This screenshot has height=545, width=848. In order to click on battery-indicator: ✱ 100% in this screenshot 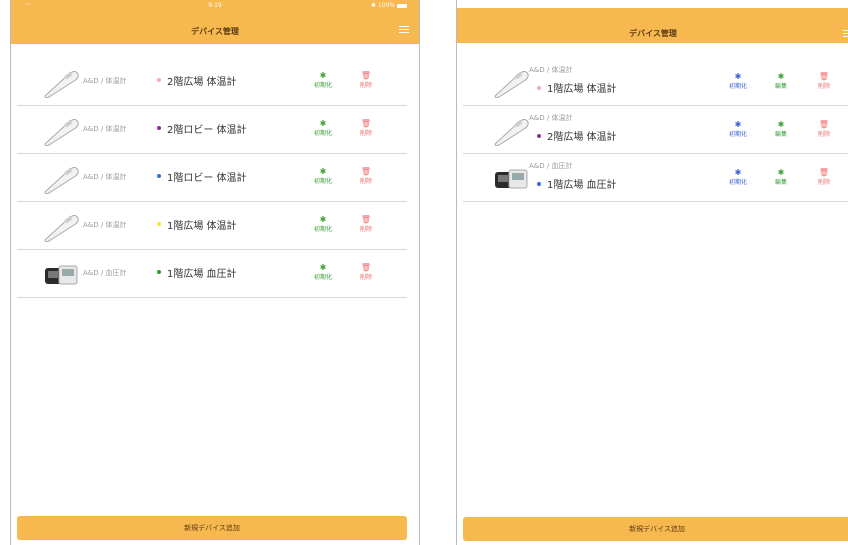, I will do `click(389, 5)`.